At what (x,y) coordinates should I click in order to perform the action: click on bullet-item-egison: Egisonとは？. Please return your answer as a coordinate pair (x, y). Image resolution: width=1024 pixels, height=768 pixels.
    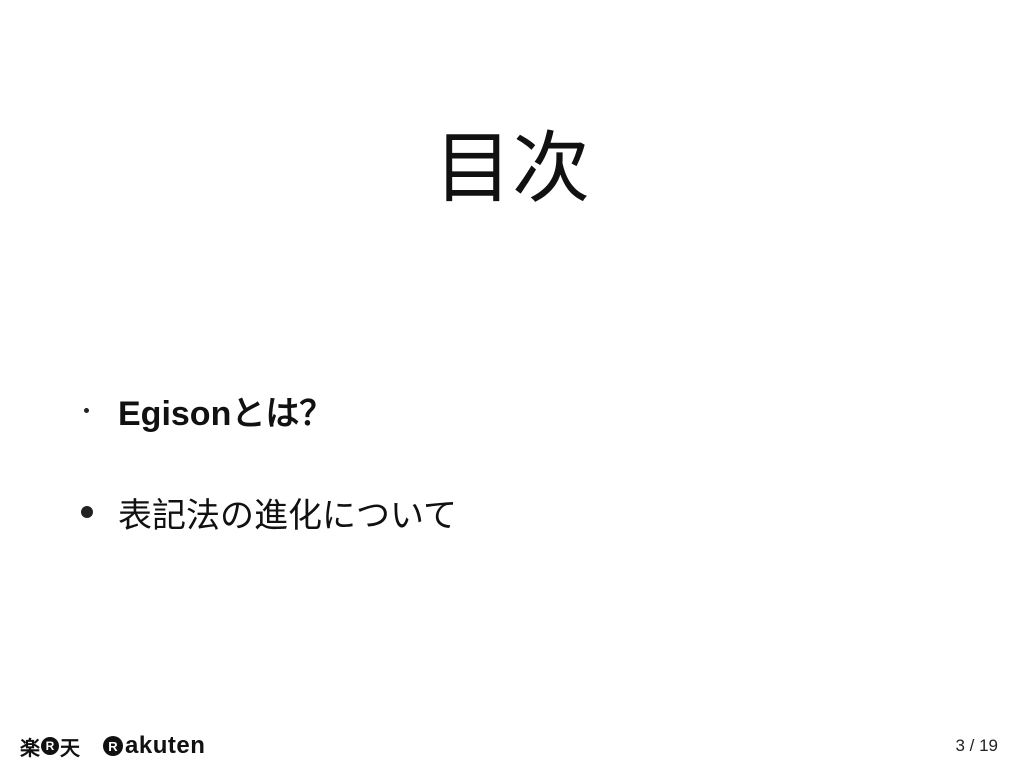
    Looking at the image, I should click on (267, 410).